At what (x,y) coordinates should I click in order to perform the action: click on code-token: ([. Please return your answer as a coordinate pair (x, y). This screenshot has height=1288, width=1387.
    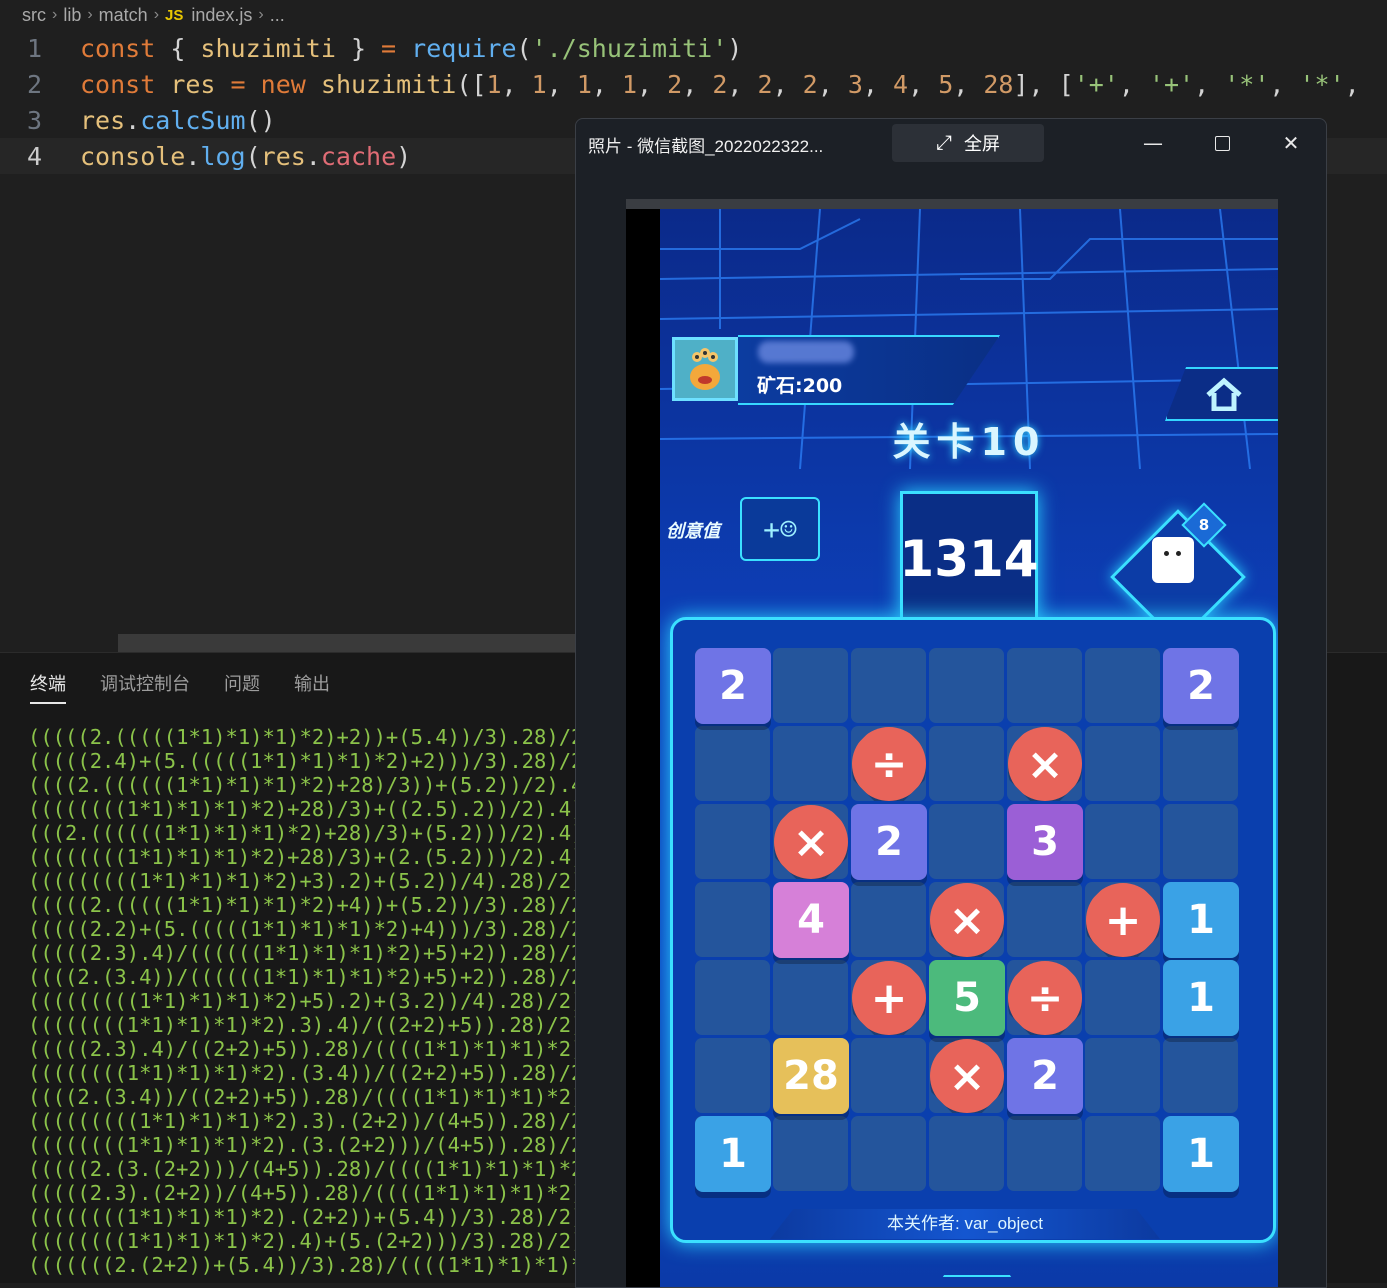
    Looking at the image, I should click on (471, 84).